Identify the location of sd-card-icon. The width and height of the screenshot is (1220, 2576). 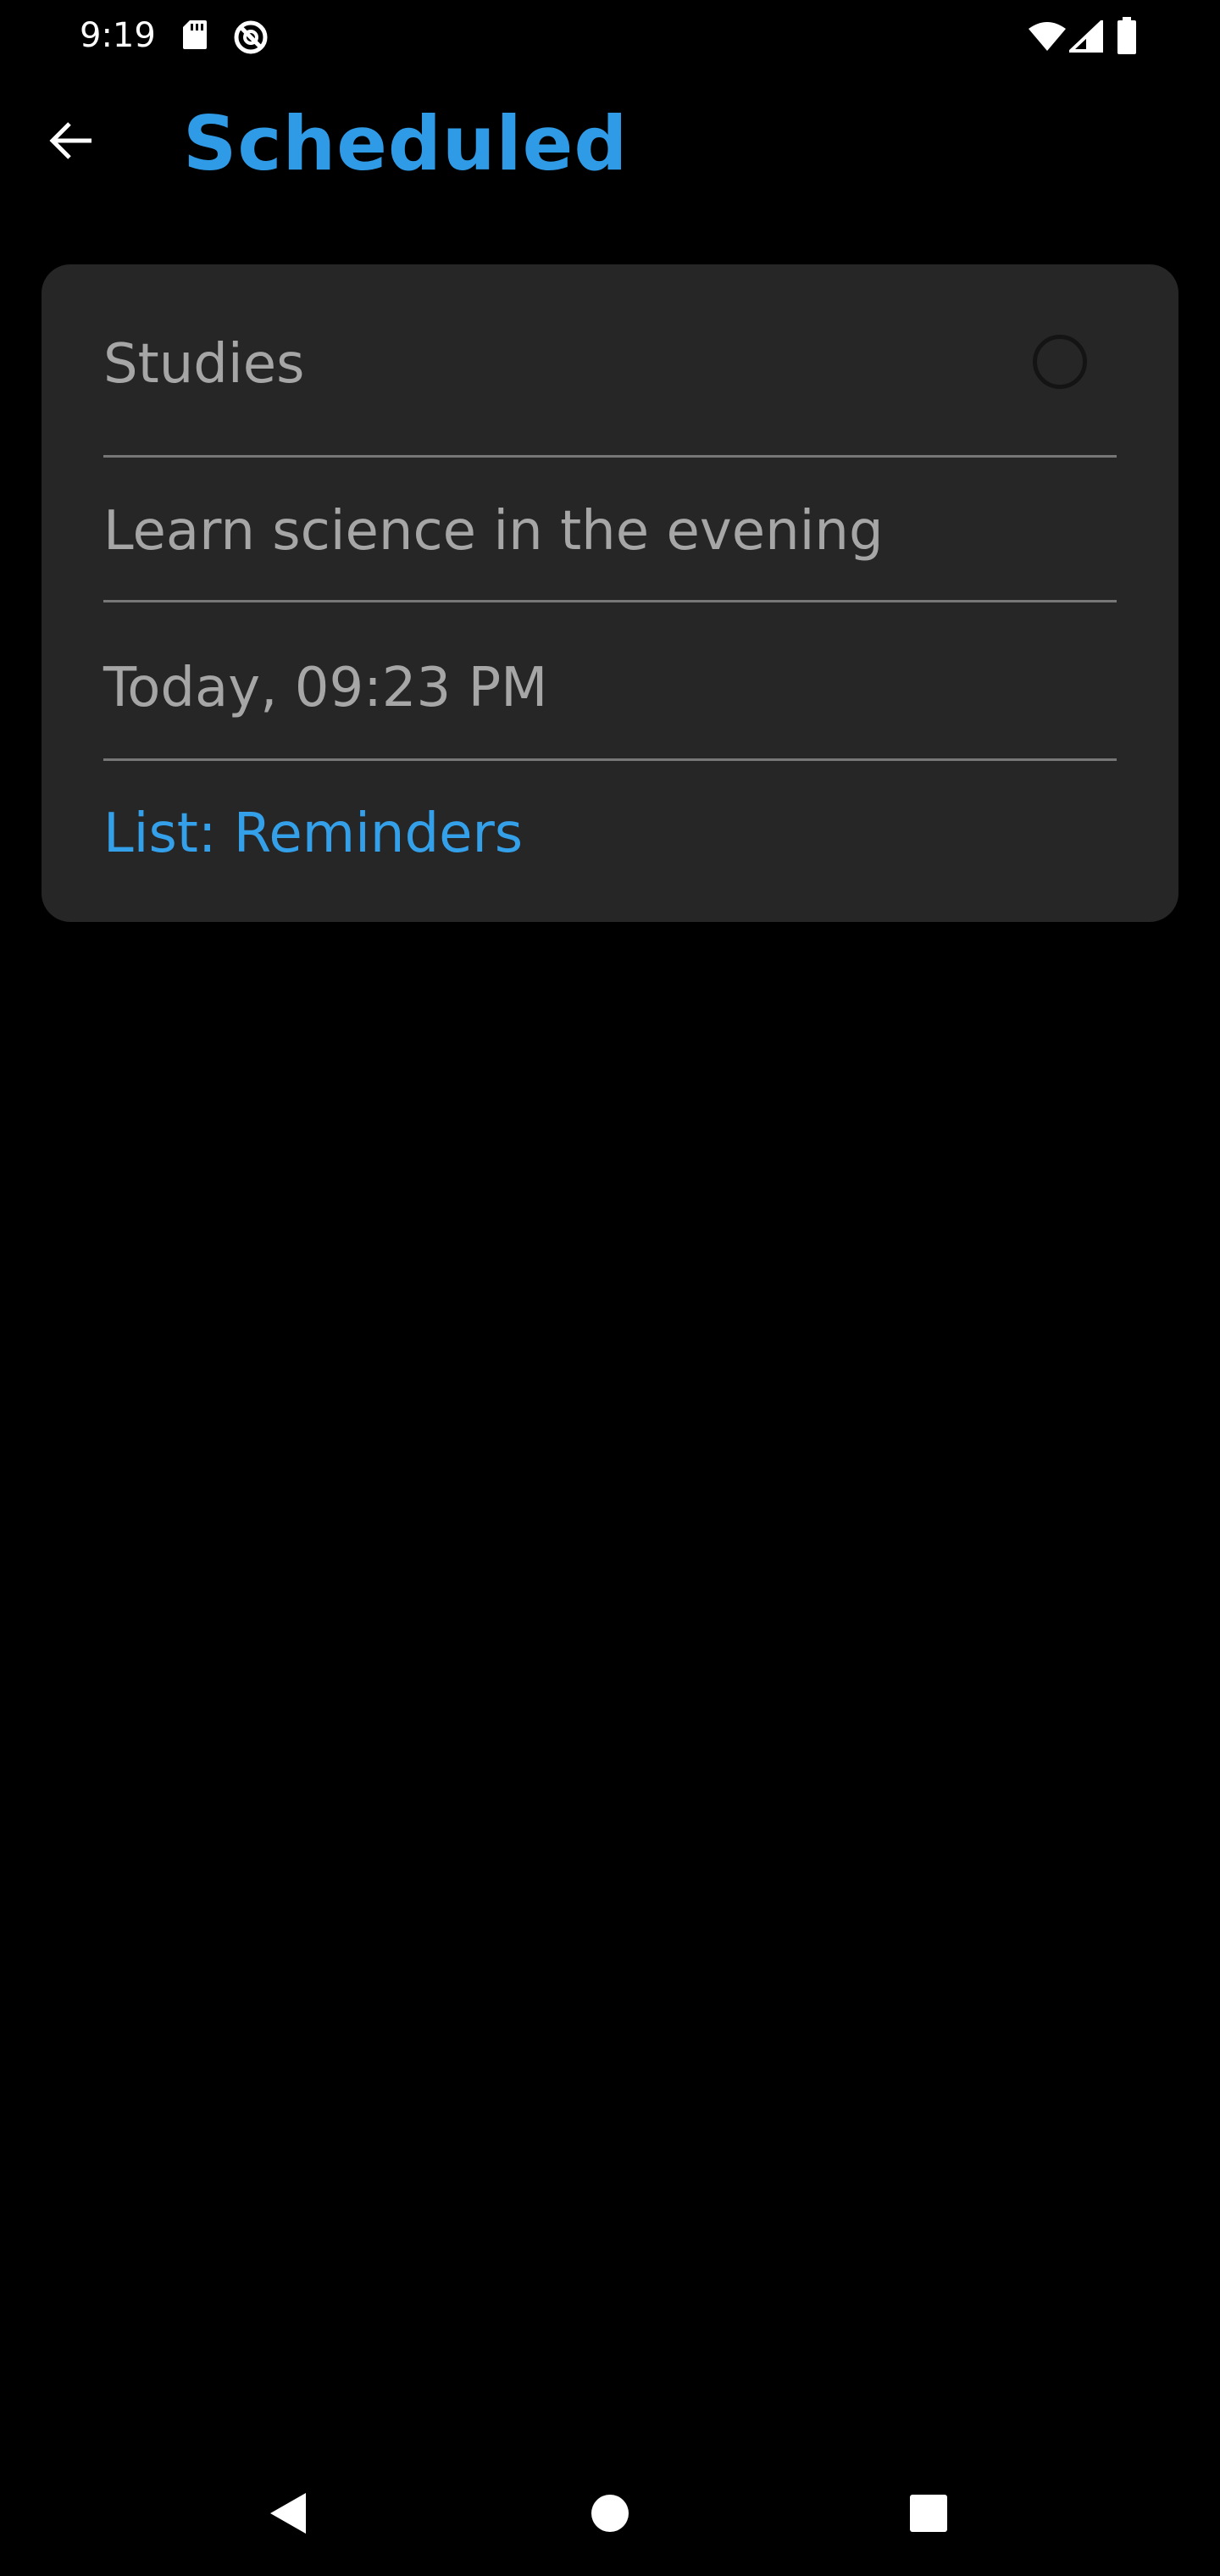
(194, 36).